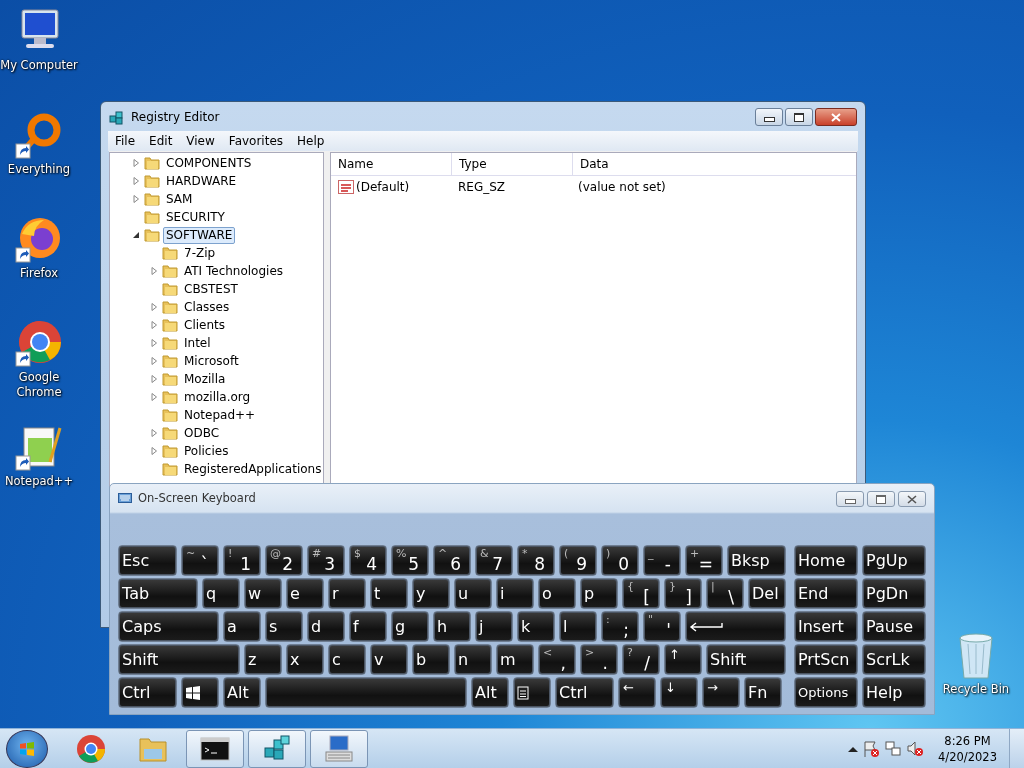 This screenshot has height=768, width=1024. Describe the element at coordinates (683, 659) in the screenshot. I see `keyboard-key: ↑` at that location.